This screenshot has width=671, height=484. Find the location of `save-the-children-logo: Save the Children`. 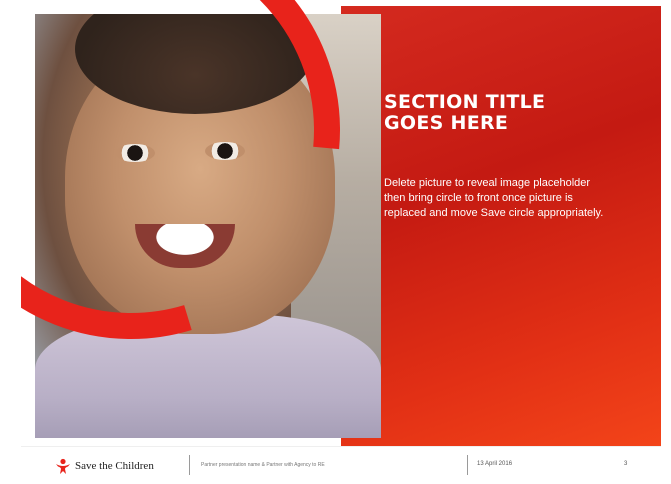

save-the-children-logo: Save the Children is located at coordinates (104, 466).